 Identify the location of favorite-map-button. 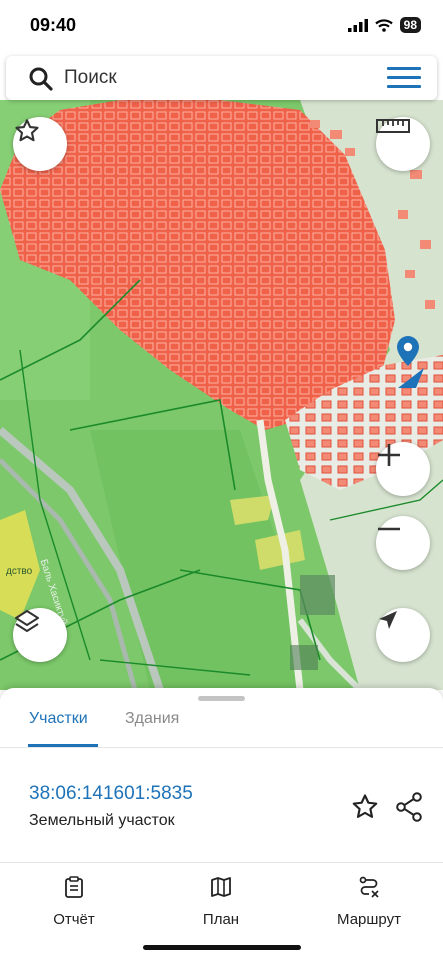
(40, 144).